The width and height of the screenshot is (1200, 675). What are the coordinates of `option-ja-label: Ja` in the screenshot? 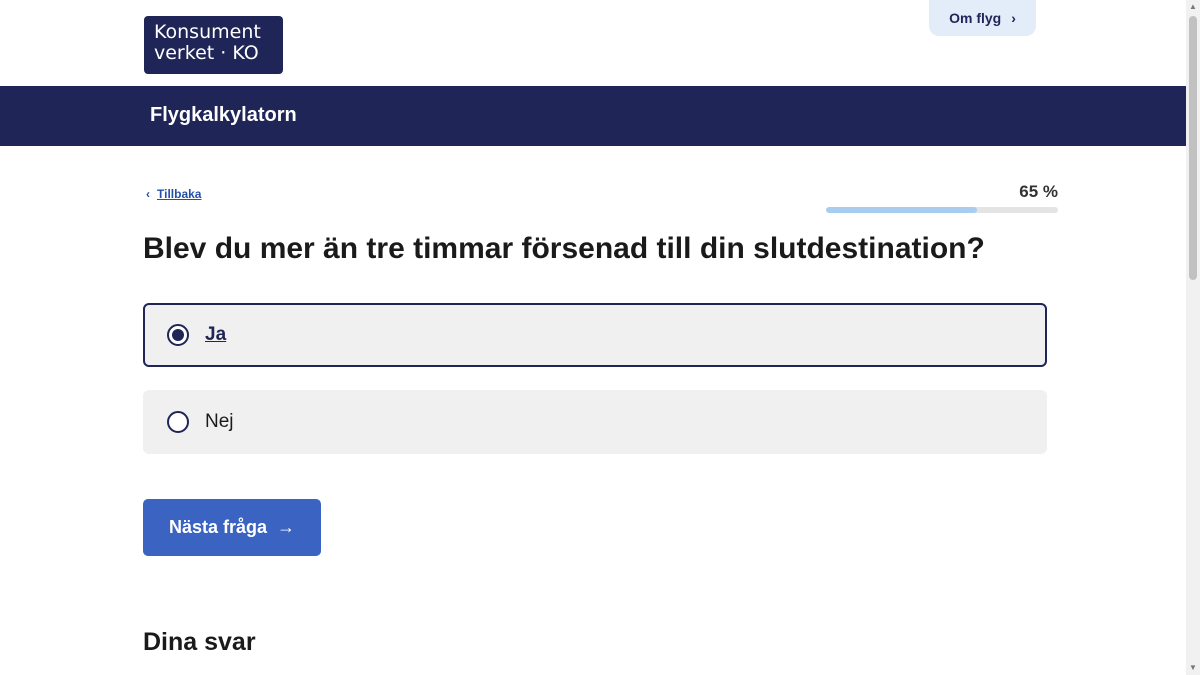 It's located at (216, 334).